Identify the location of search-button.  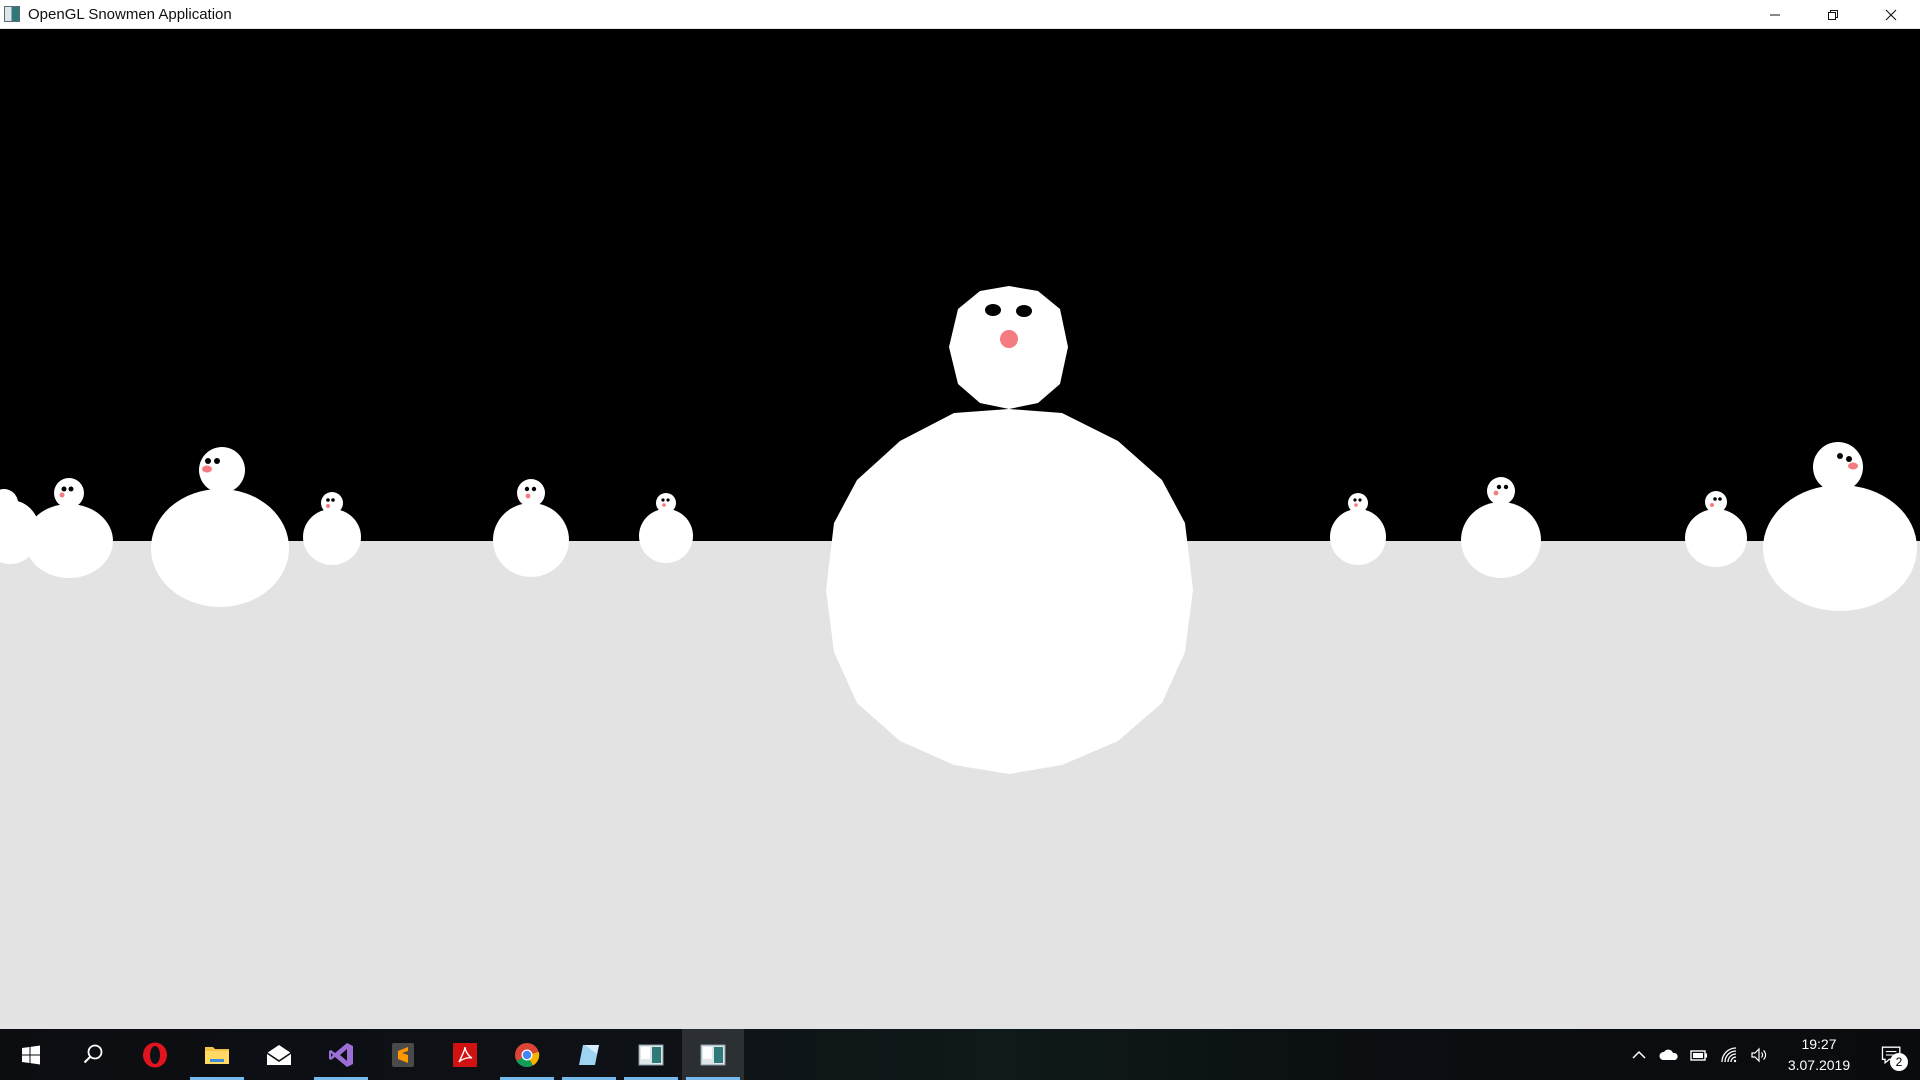
(93, 1054).